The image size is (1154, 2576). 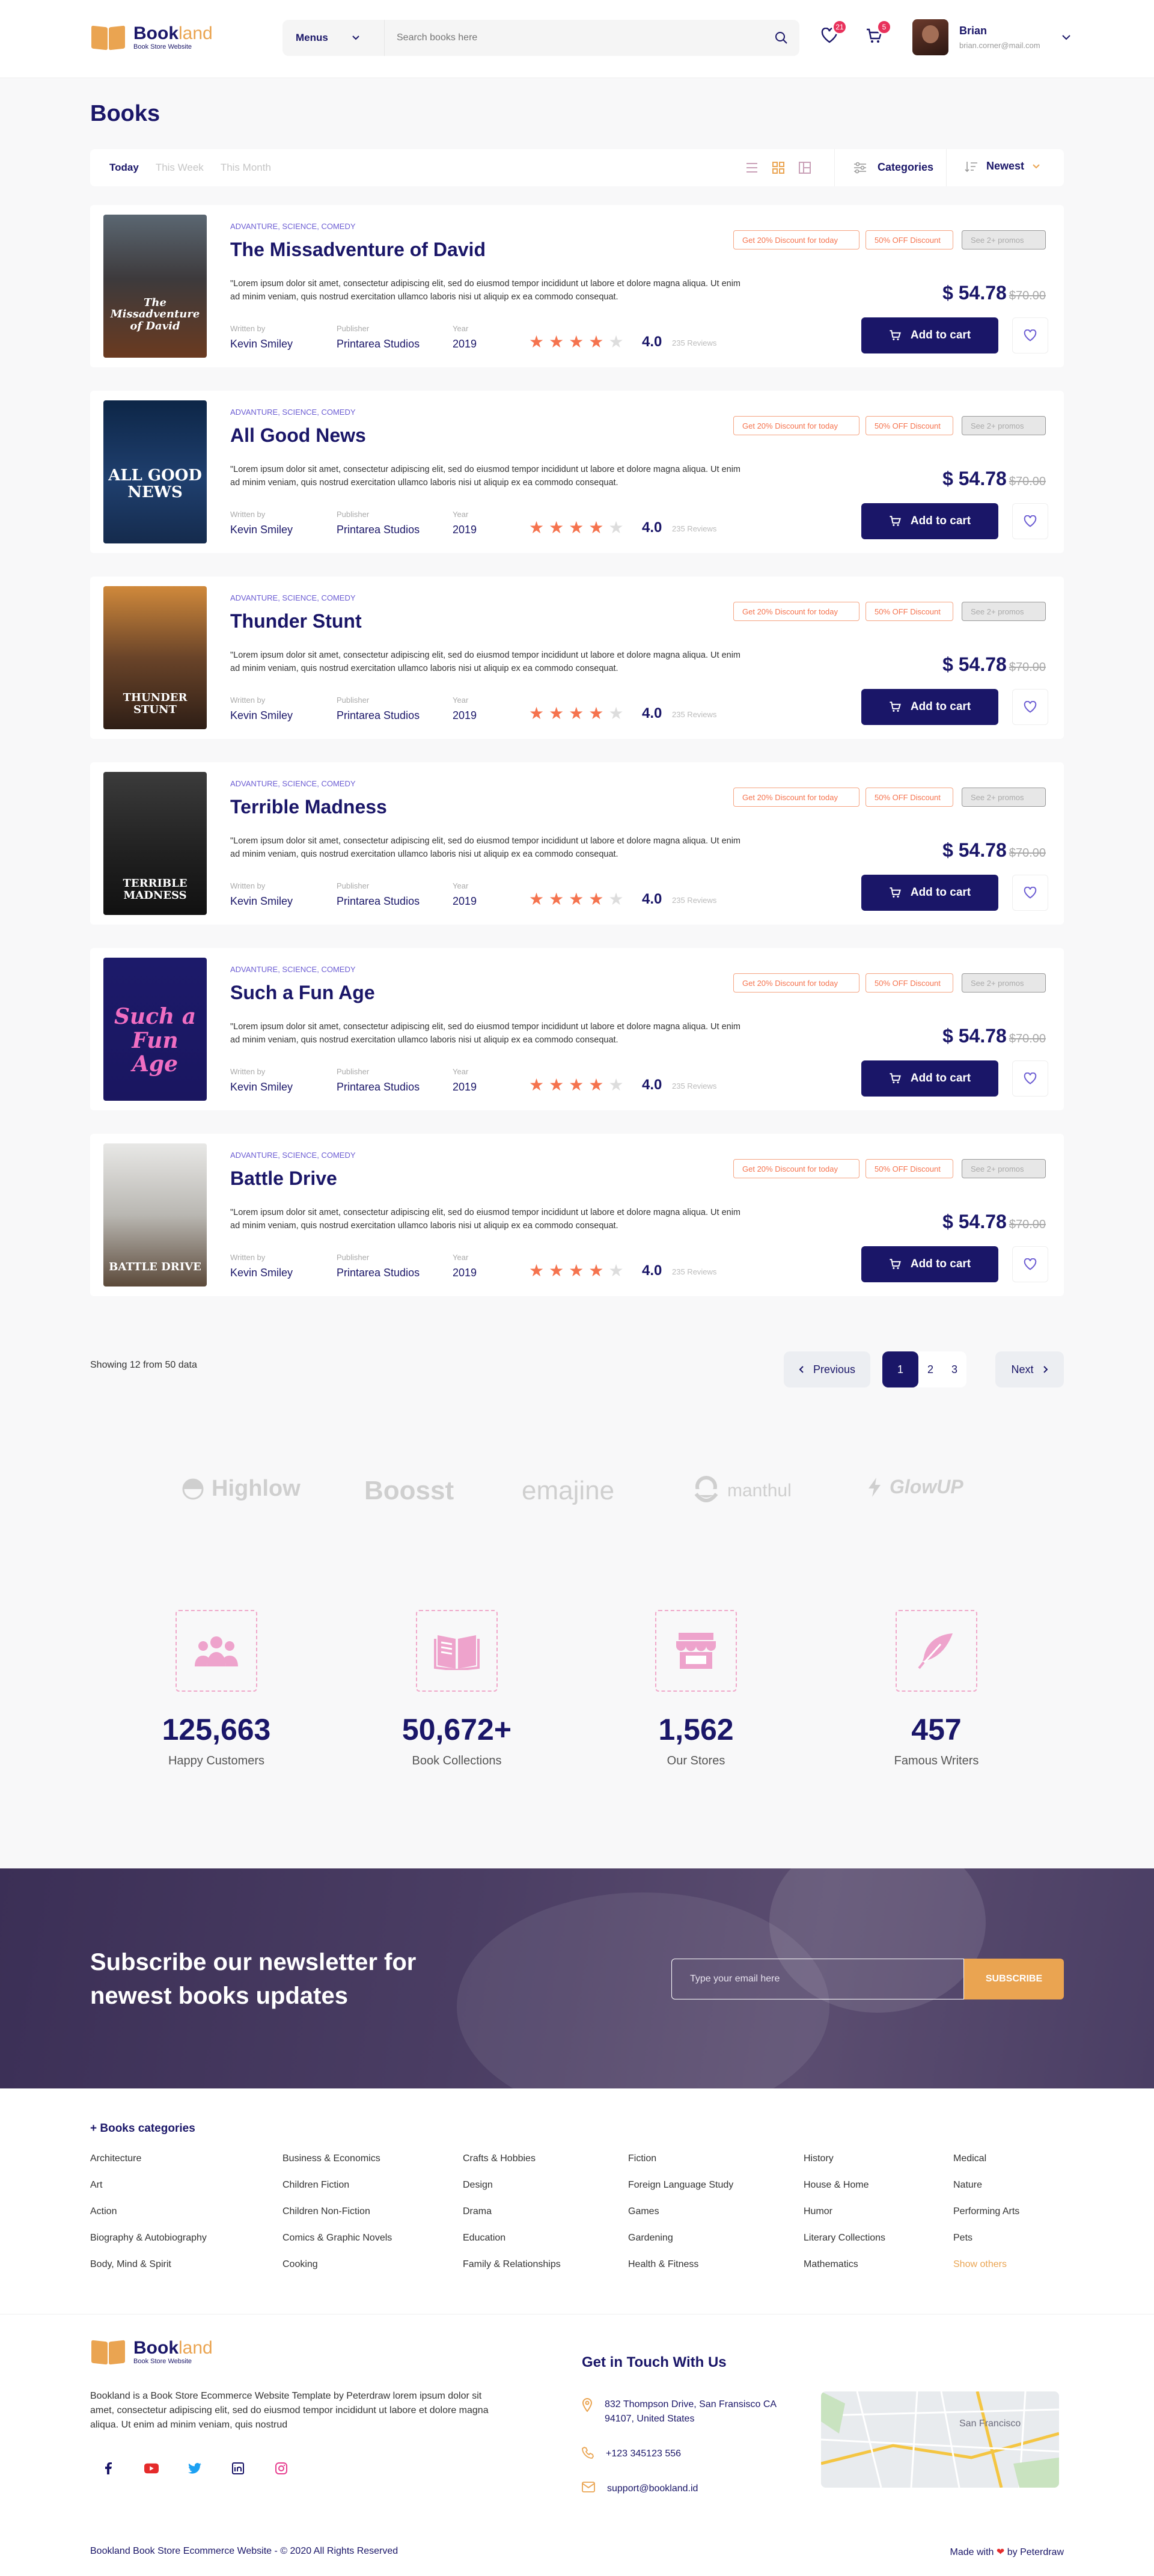 I want to click on category-link: Literary Collections, so click(x=845, y=2246).